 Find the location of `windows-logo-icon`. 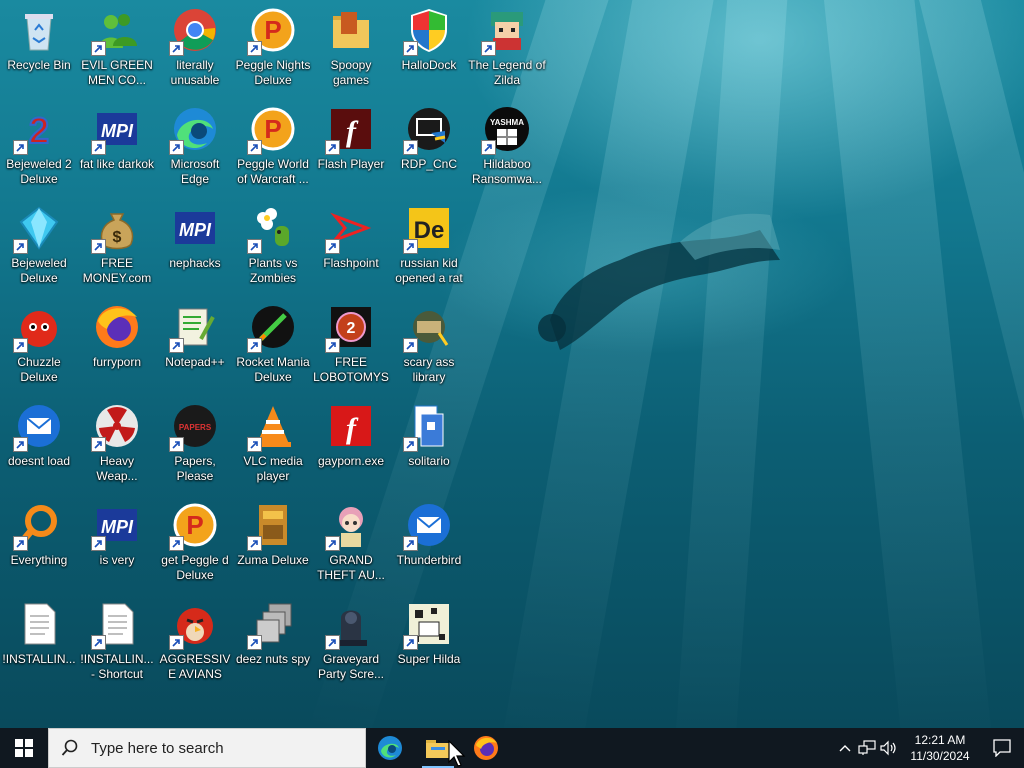

windows-logo-icon is located at coordinates (24, 748).